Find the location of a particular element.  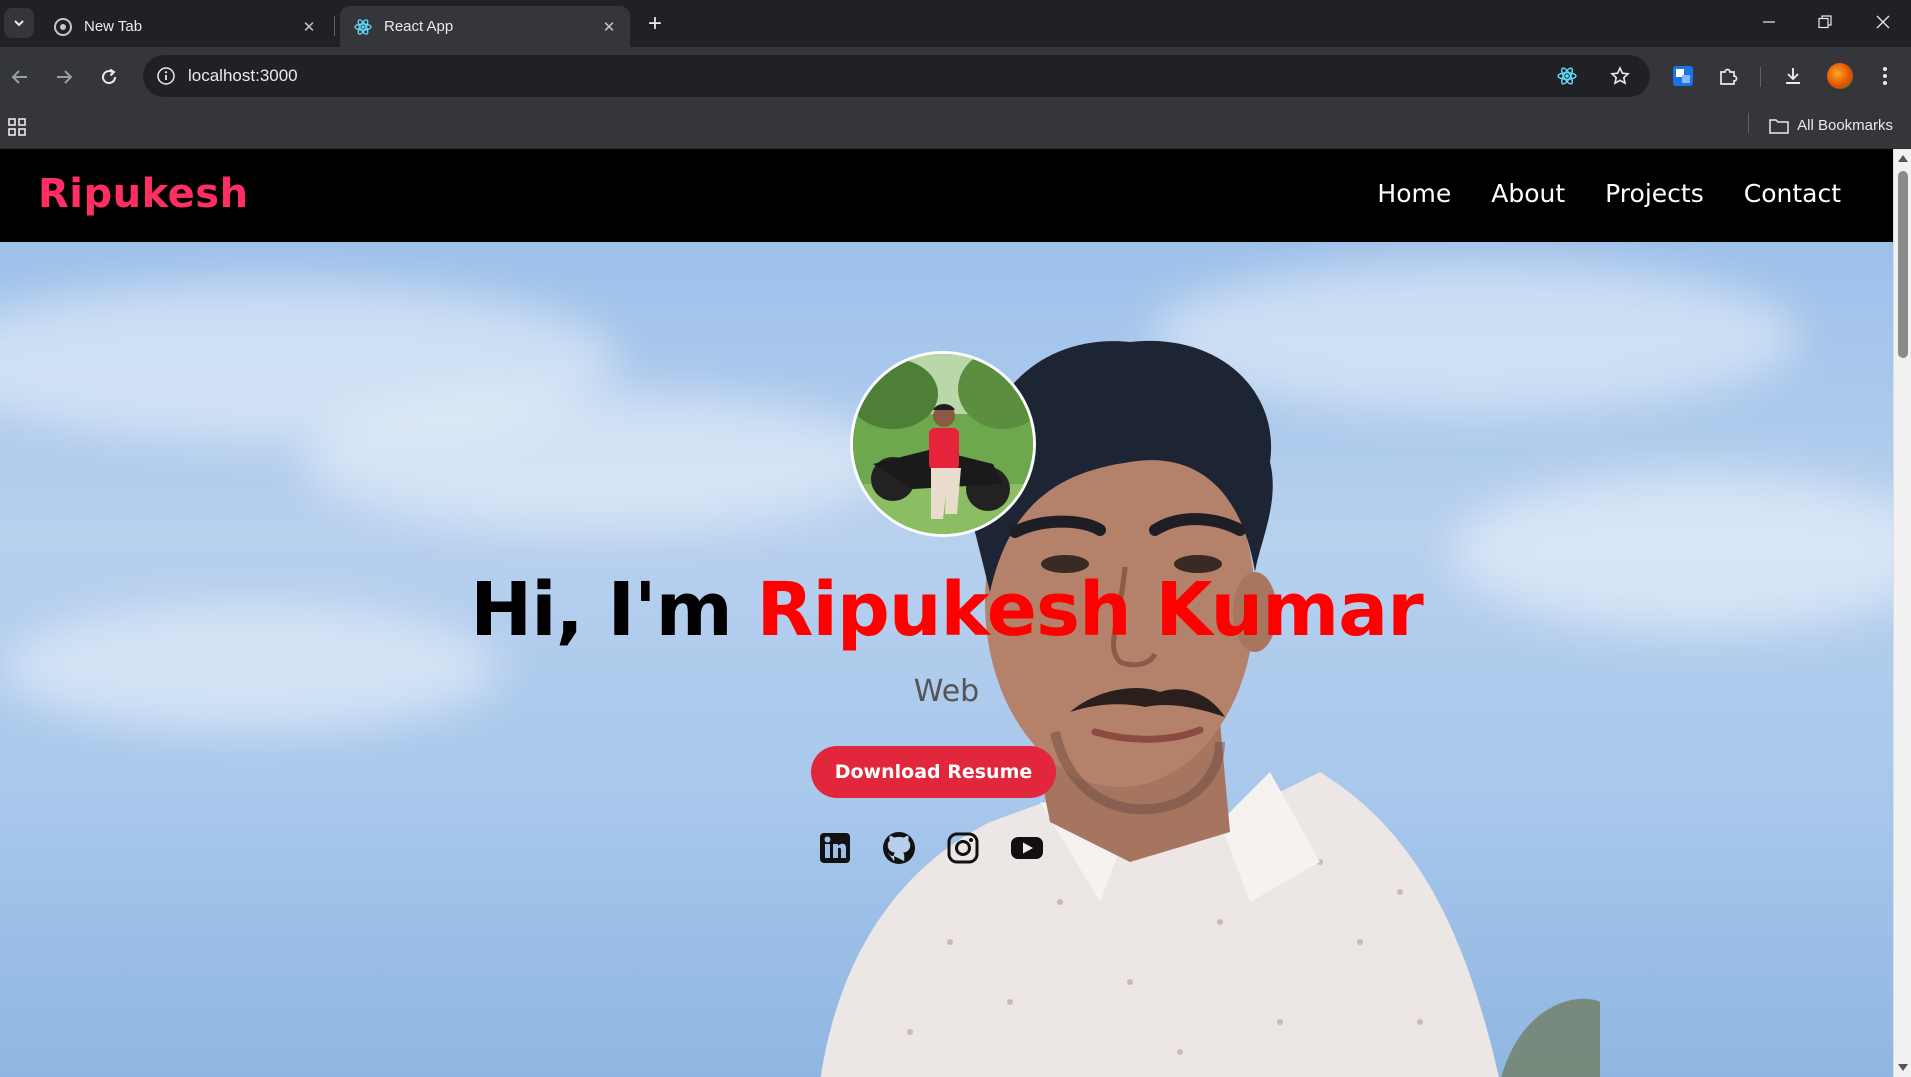

restore-button is located at coordinates (1825, 22).